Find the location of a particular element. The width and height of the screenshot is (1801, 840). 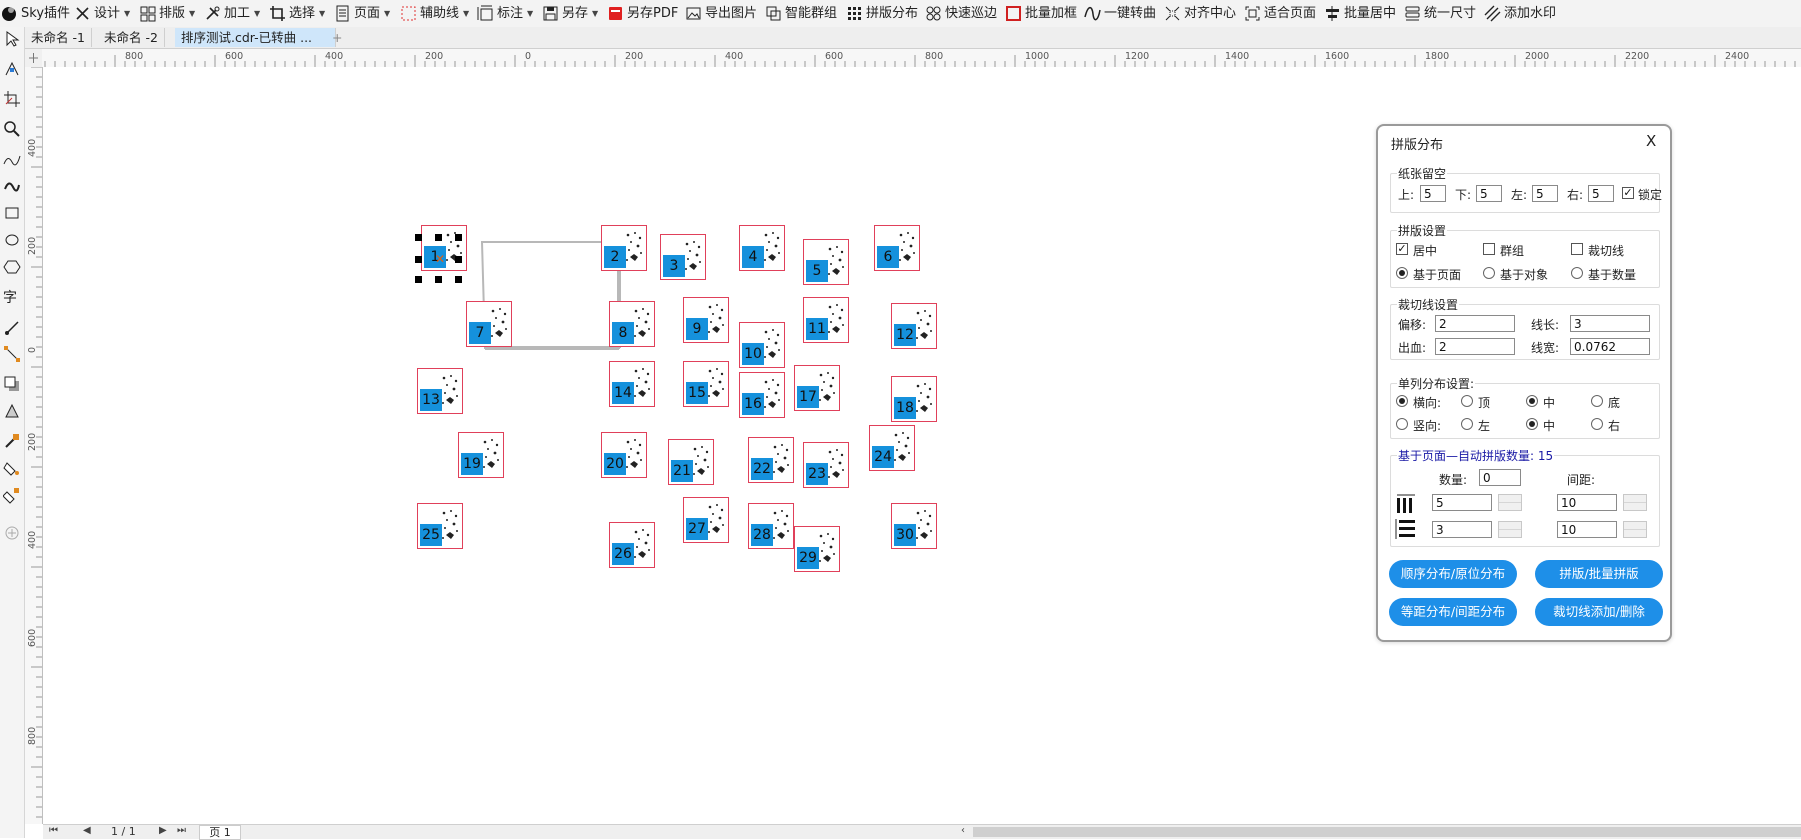

page-menu: 页面 ▼ is located at coordinates (362, 13).